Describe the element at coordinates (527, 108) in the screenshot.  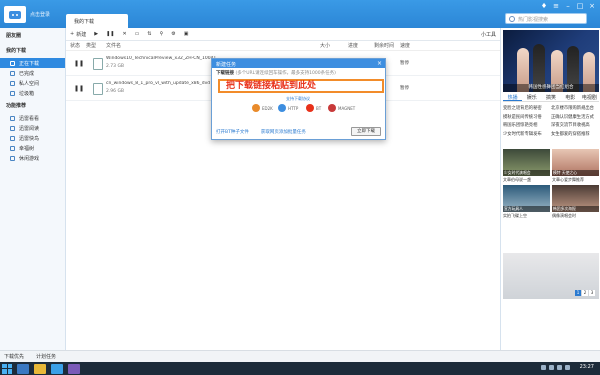
I see `news-link: 变脸之谜背后的秘密` at that location.